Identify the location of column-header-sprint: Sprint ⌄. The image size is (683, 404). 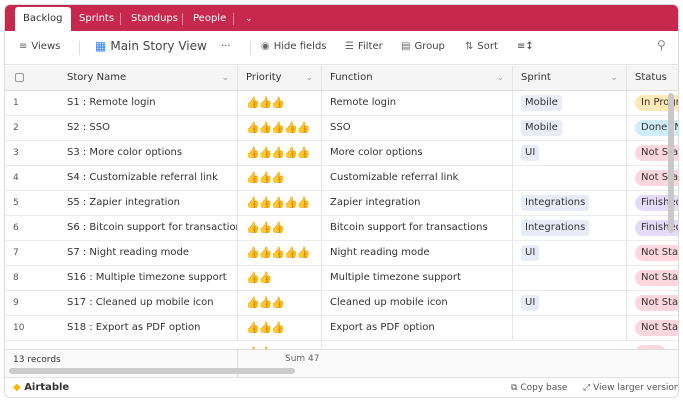
(570, 78).